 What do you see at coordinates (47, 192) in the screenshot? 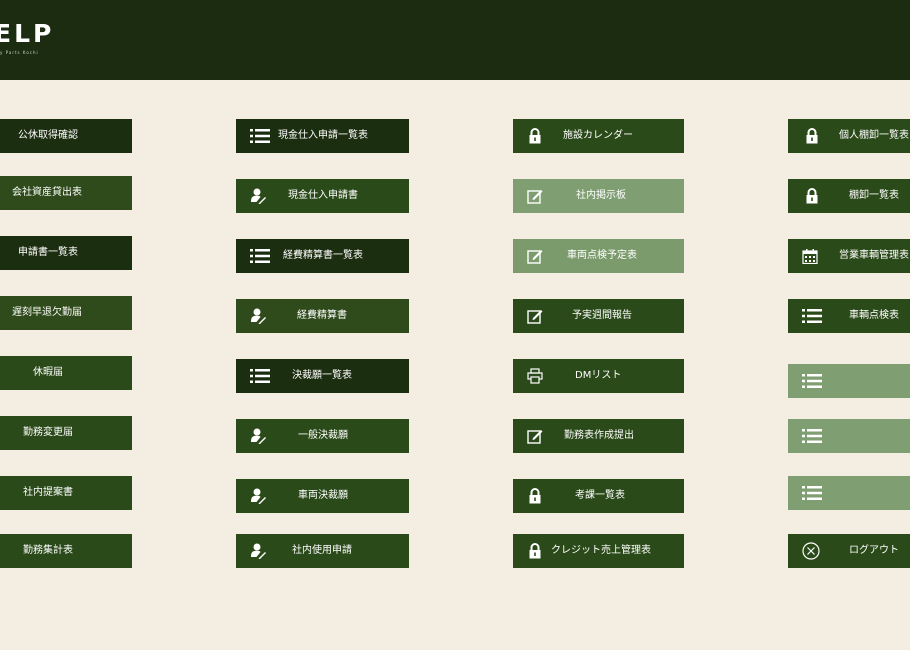
I see `menu-button-label: 会社資産貸出表` at bounding box center [47, 192].